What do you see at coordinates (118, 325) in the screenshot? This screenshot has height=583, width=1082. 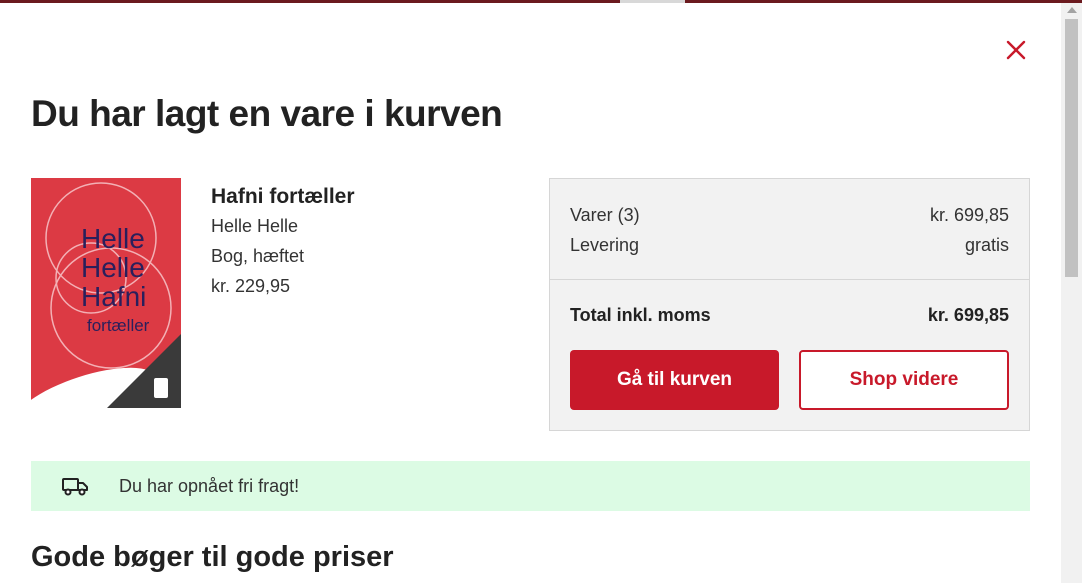 I see `cover-text-line4: fortæller` at bounding box center [118, 325].